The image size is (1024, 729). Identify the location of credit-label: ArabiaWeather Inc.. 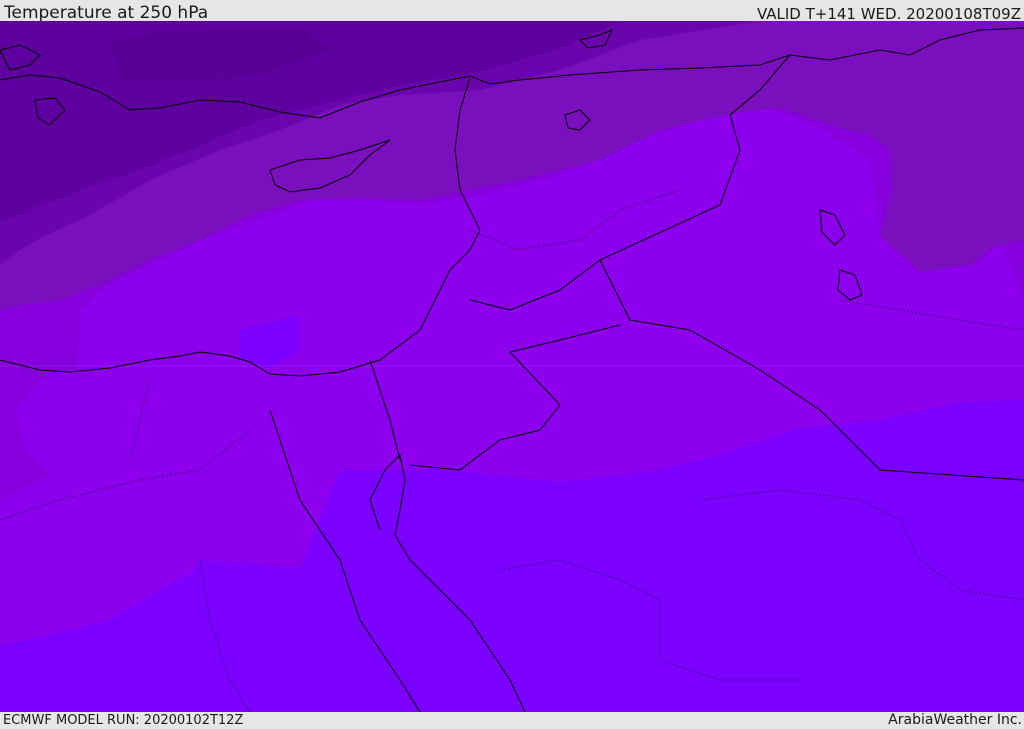
(955, 720).